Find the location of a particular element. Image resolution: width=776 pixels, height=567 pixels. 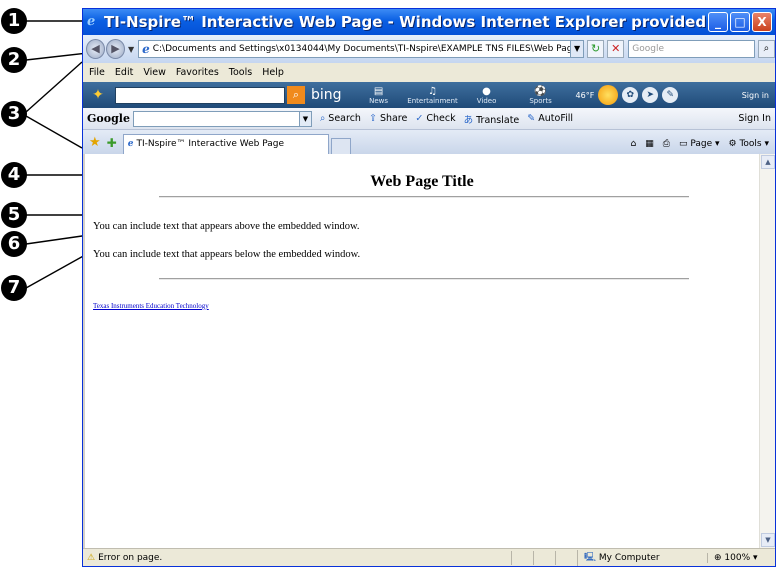

home-icon: ⌂ is located at coordinates (634, 144).